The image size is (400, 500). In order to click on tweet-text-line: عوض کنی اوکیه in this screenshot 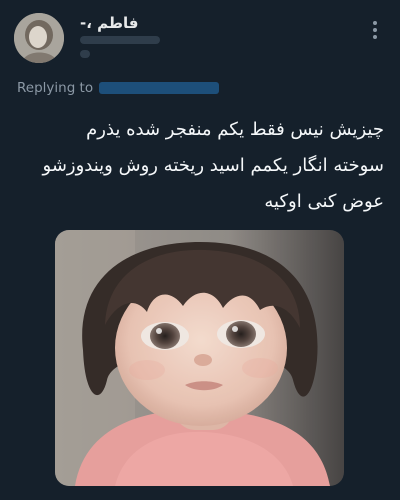, I will do `click(324, 201)`.